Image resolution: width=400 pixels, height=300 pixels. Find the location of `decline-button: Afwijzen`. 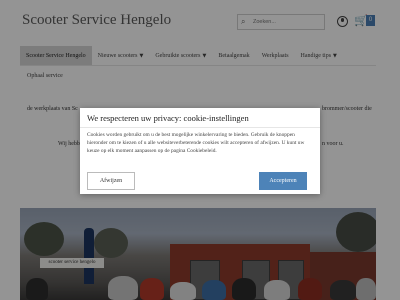

decline-button: Afwijzen is located at coordinates (111, 181).